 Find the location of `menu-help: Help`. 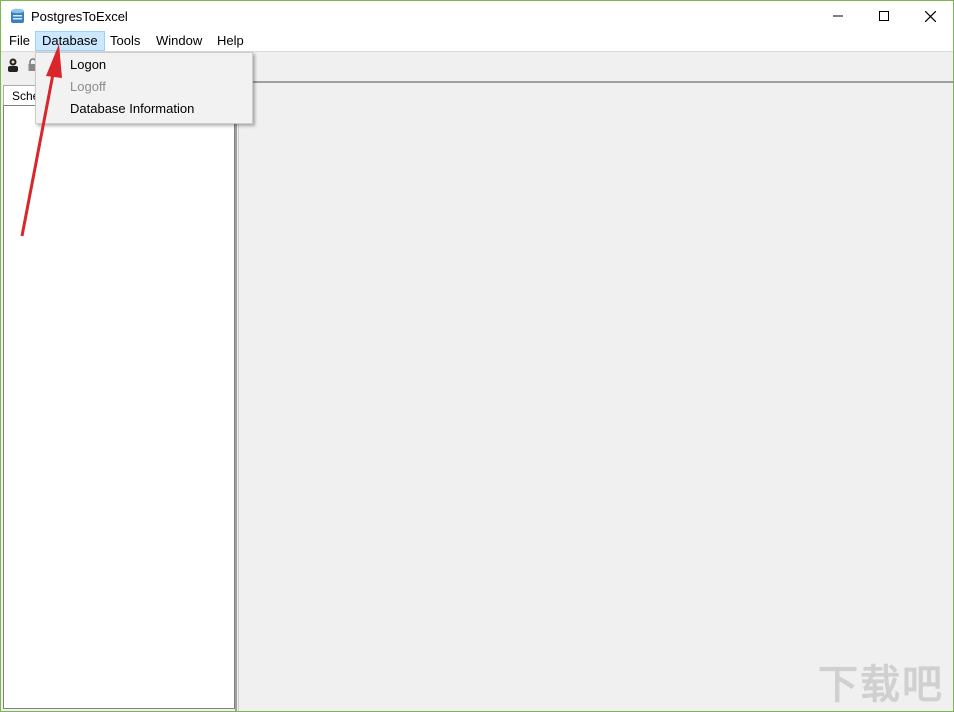

menu-help: Help is located at coordinates (230, 41).